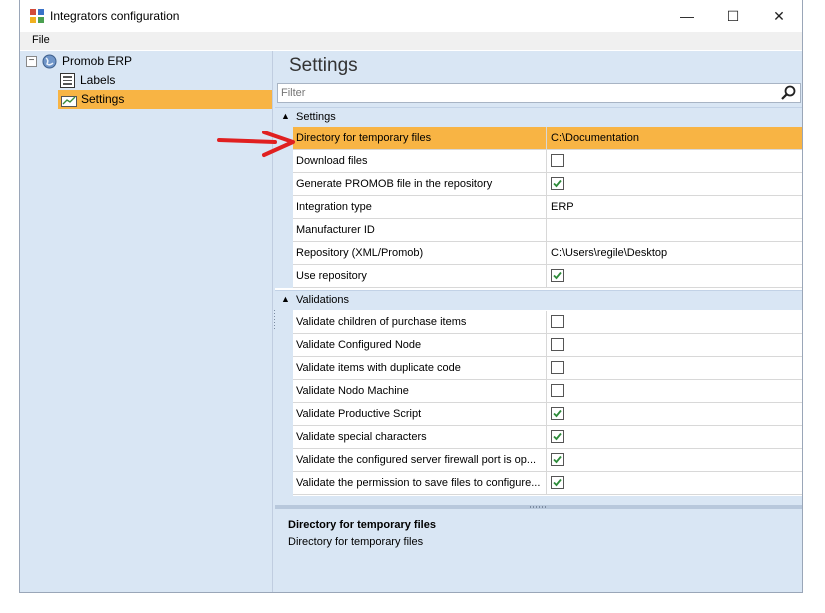 The image size is (825, 613). What do you see at coordinates (381, 322) in the screenshot?
I see `property-name: Validate children of purchase items` at bounding box center [381, 322].